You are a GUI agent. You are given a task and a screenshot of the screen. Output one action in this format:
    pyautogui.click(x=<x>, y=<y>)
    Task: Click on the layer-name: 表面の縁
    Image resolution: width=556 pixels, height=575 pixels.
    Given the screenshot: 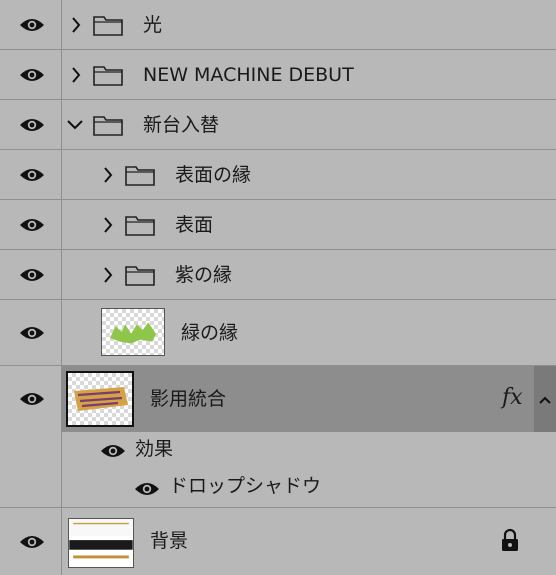 What is the action you would take?
    pyautogui.click(x=213, y=175)
    